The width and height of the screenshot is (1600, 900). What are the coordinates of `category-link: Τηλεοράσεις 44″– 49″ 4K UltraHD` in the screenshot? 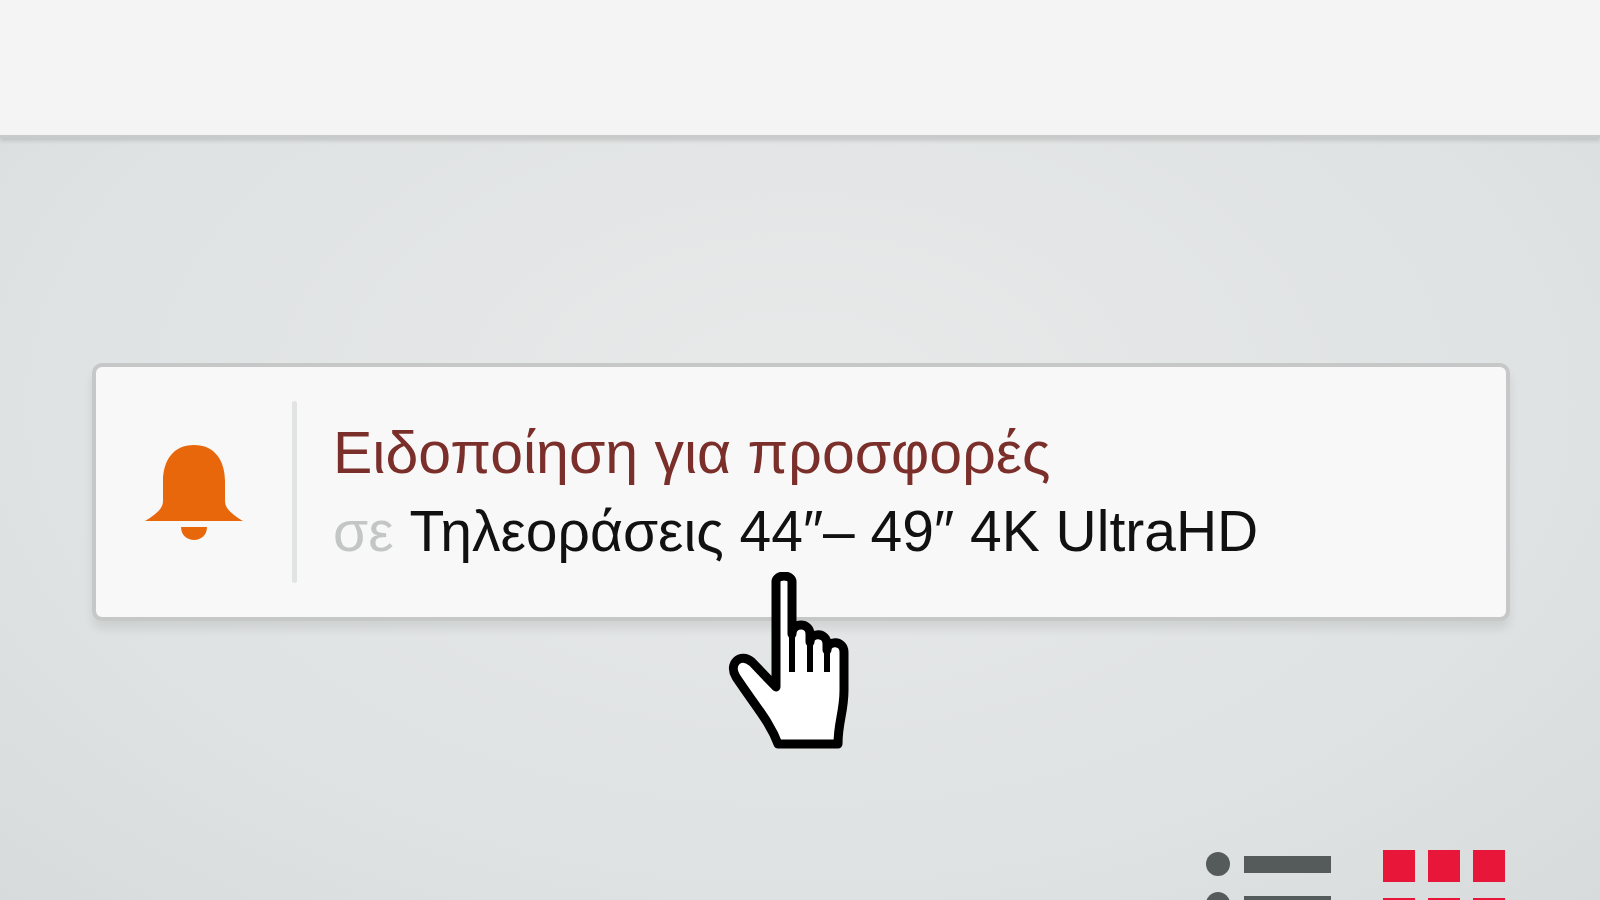 It's located at (834, 531).